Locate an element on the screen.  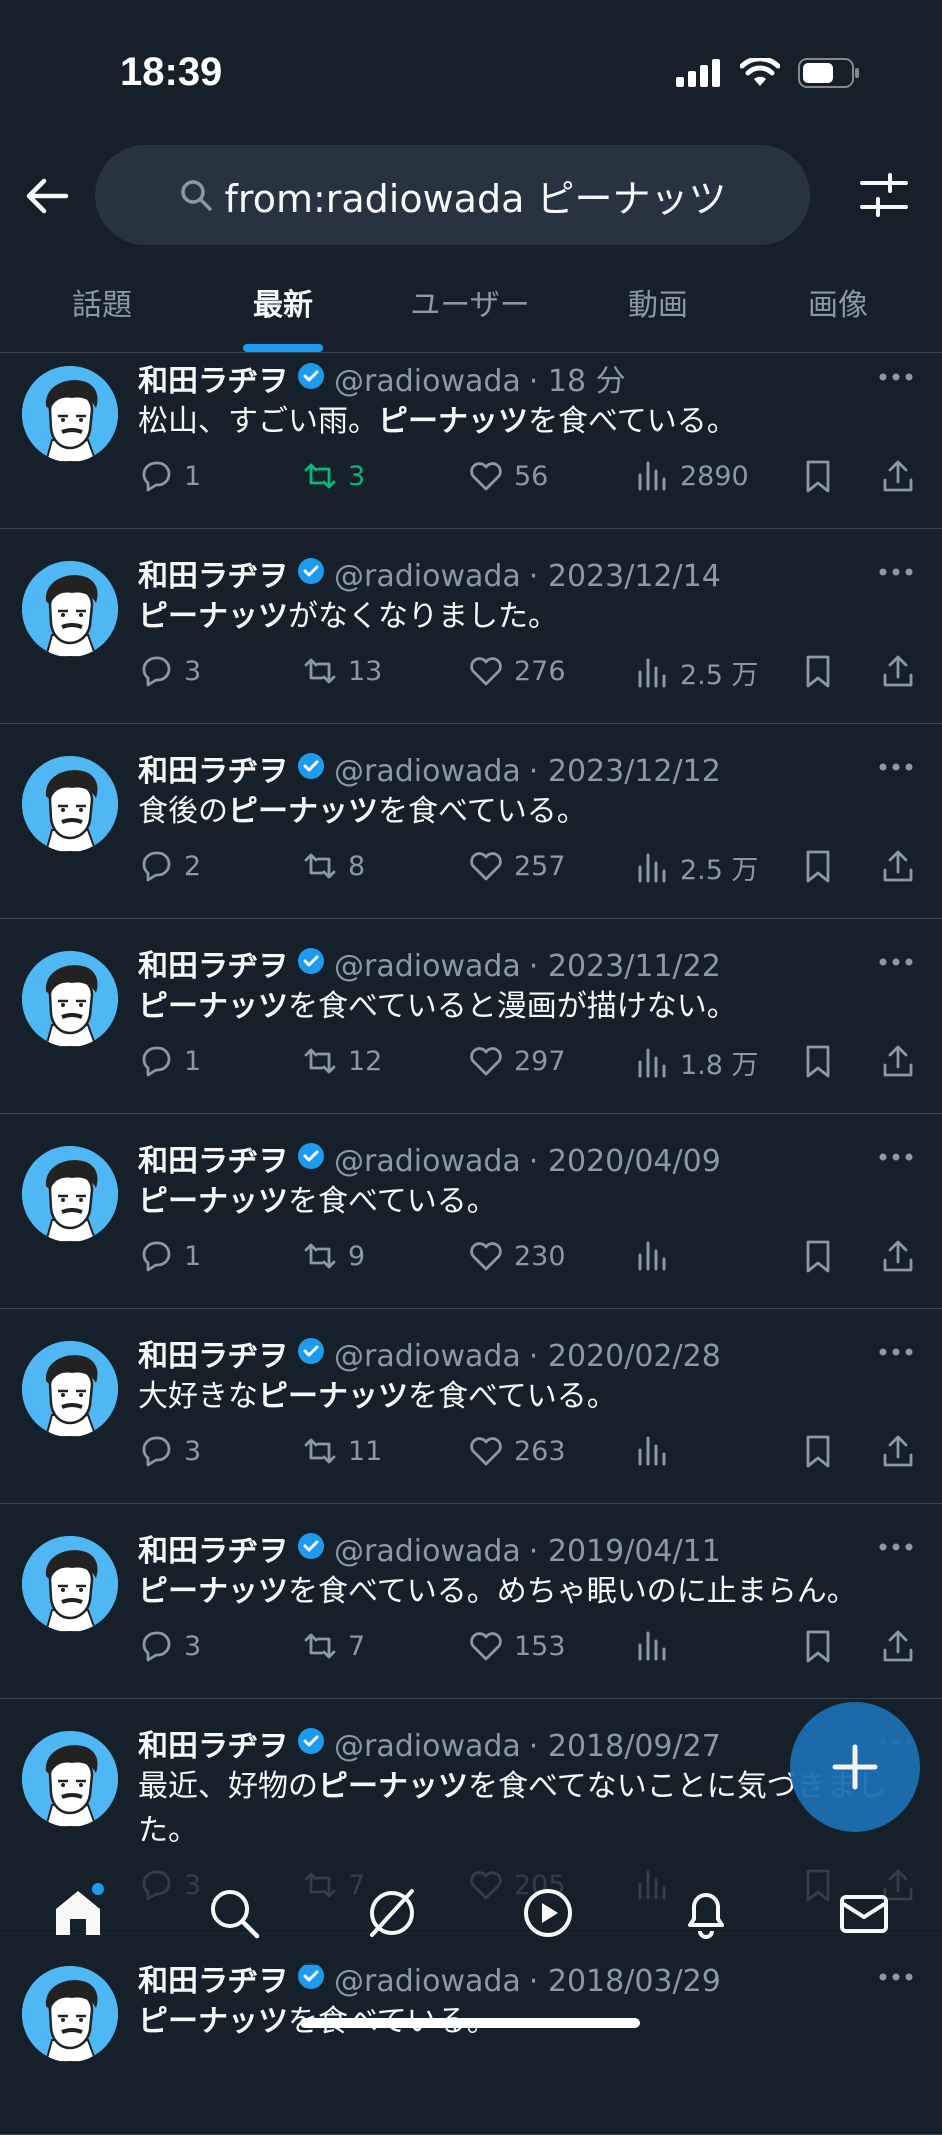
like-button: 56 is located at coordinates (508, 476).